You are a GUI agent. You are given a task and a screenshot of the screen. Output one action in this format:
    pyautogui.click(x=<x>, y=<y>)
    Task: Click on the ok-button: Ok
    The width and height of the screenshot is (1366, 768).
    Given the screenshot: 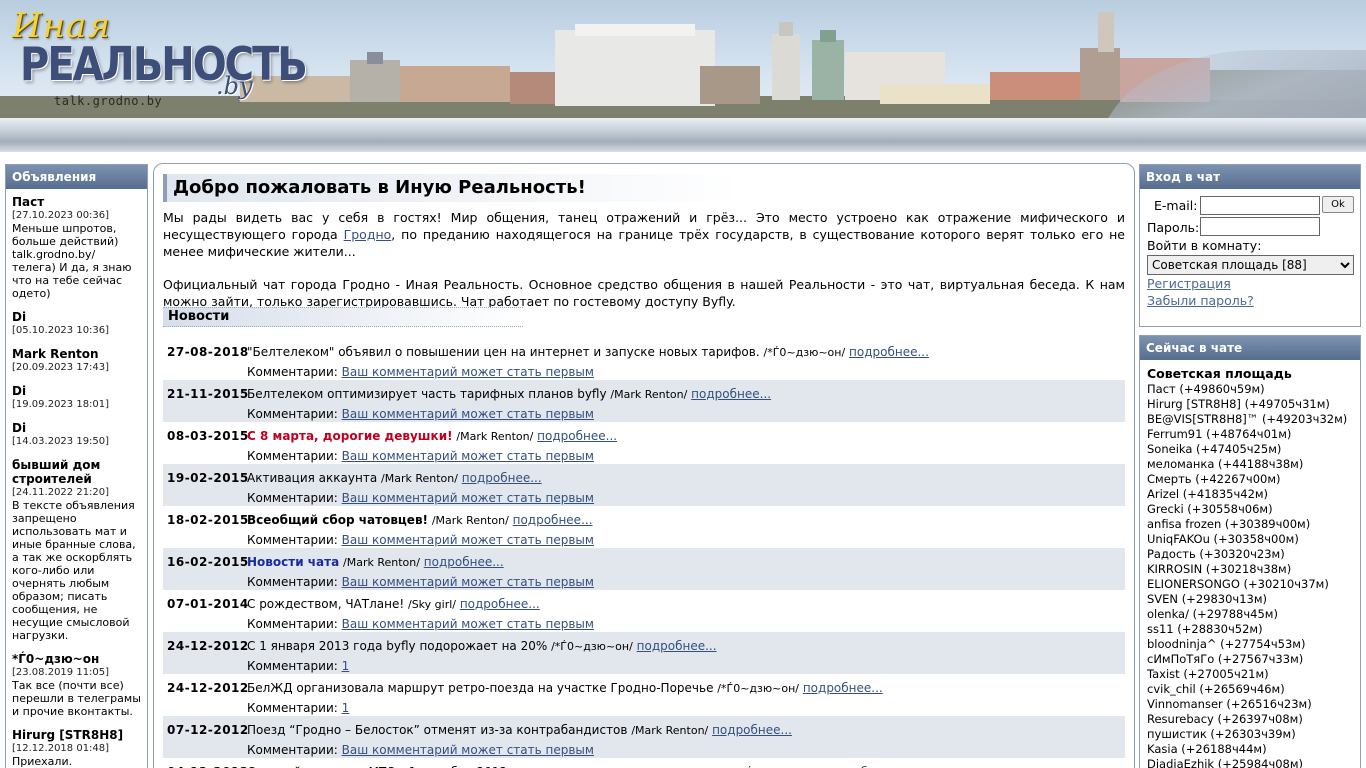 What is the action you would take?
    pyautogui.click(x=1338, y=204)
    